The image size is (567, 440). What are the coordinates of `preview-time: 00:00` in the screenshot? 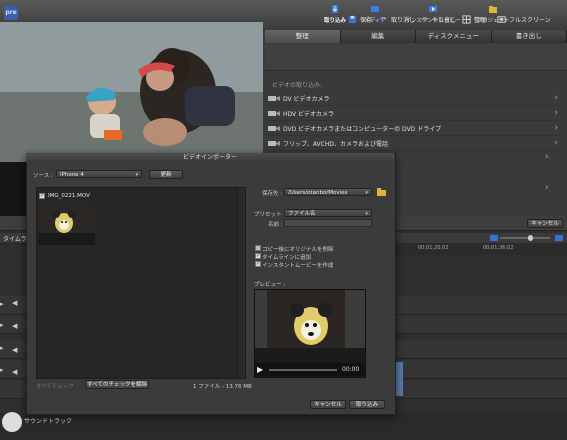 It's located at (351, 369).